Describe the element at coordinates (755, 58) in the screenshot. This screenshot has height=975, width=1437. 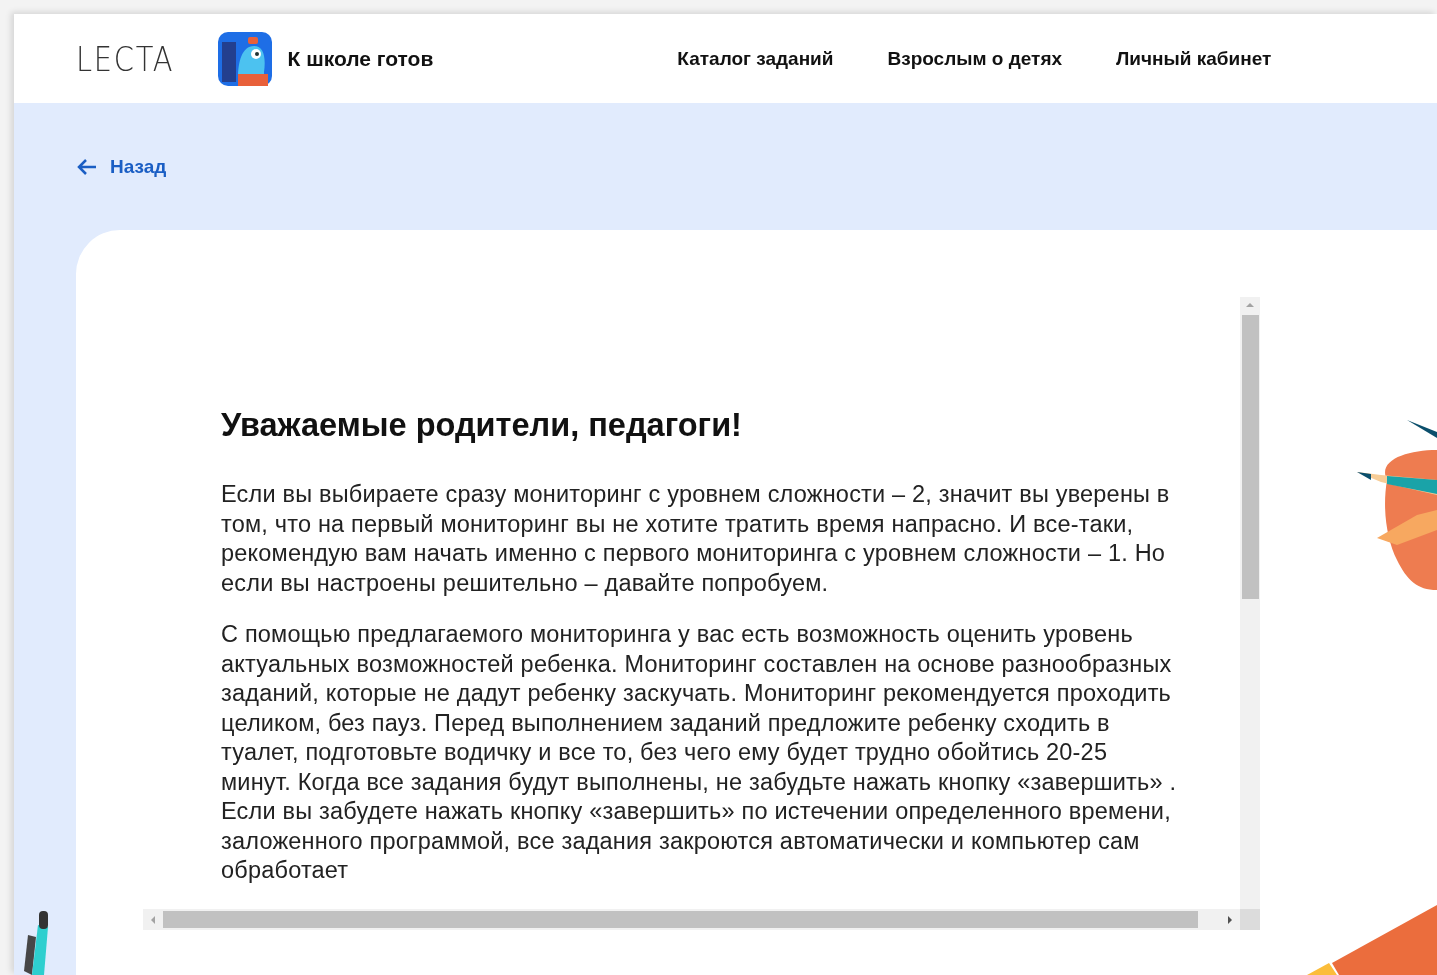
I see `nav-link: Каталог заданий` at that location.